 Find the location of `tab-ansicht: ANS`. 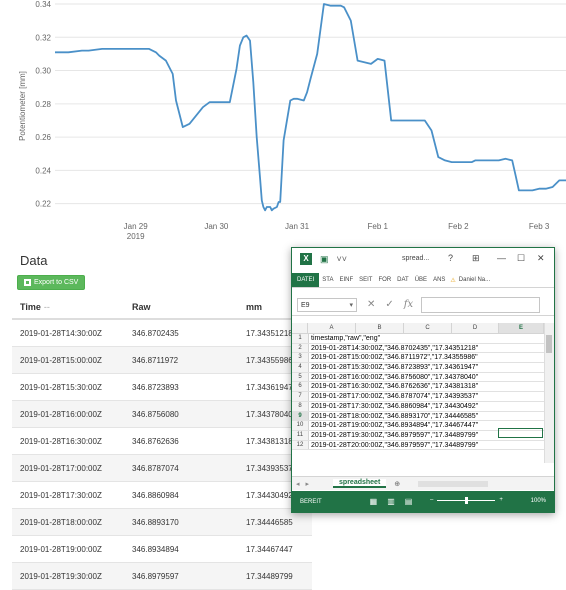

tab-ansicht: ANS is located at coordinates (439, 280).